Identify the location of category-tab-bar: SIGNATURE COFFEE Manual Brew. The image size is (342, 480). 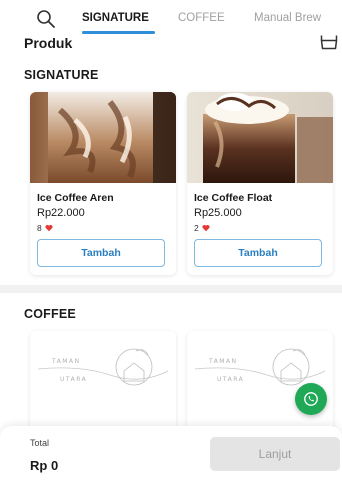
(171, 18).